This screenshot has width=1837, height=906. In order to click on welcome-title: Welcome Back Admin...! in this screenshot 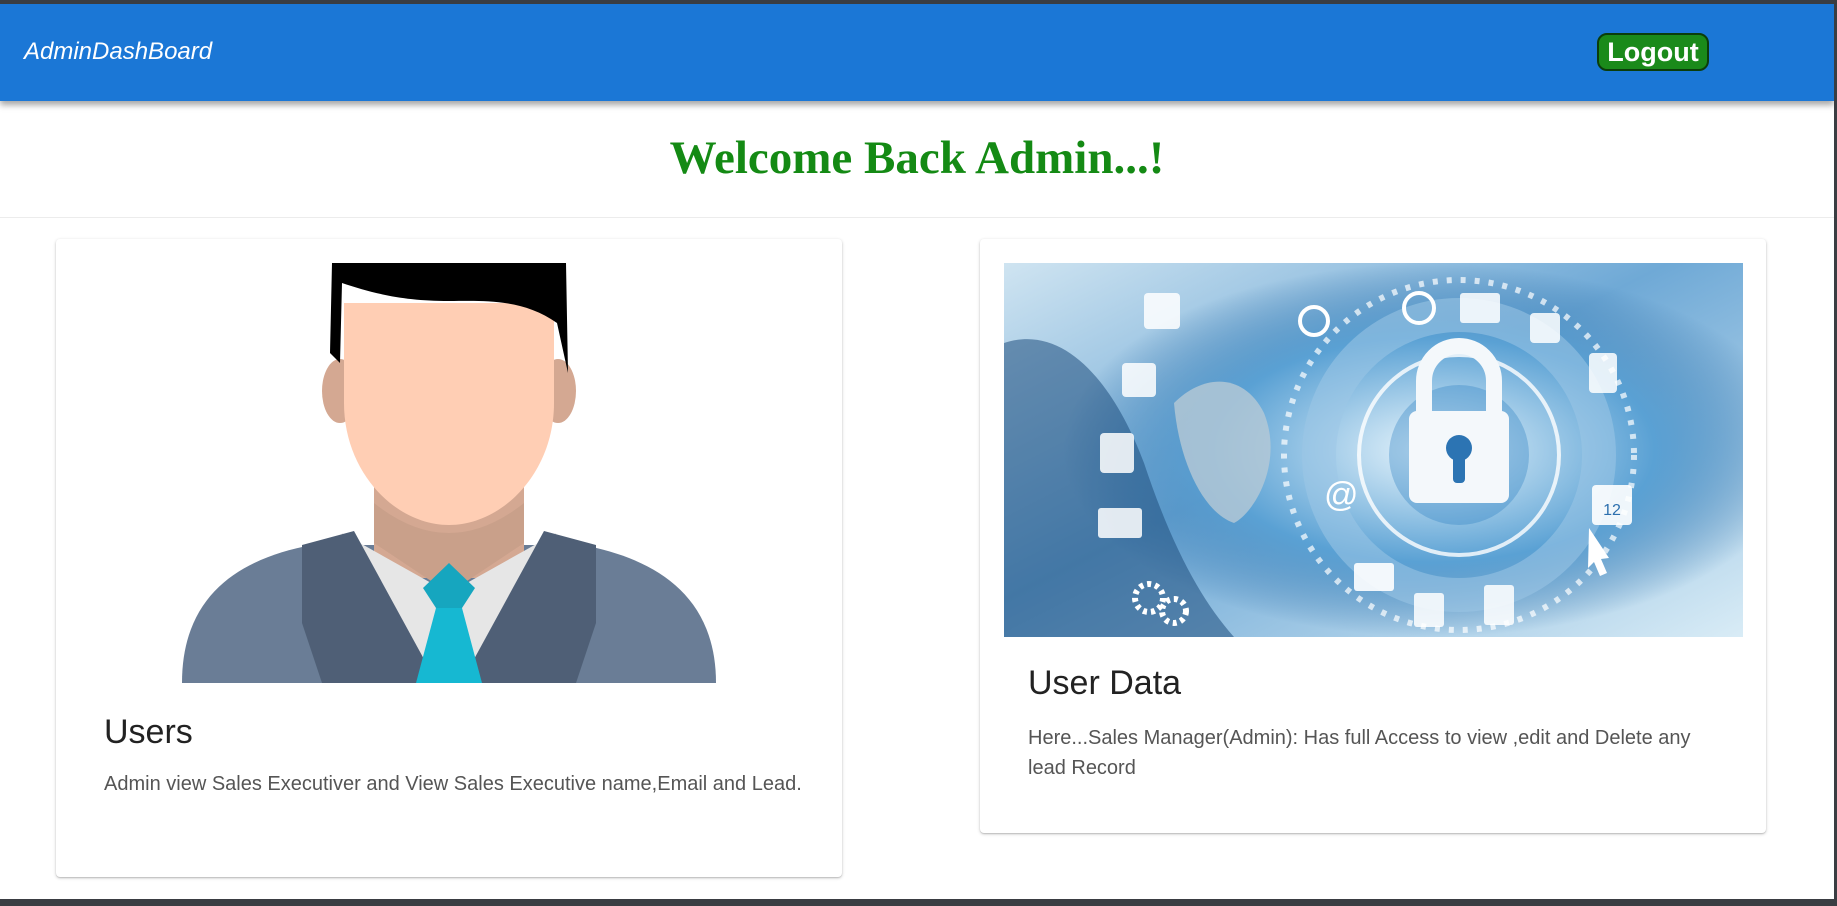, I will do `click(917, 158)`.